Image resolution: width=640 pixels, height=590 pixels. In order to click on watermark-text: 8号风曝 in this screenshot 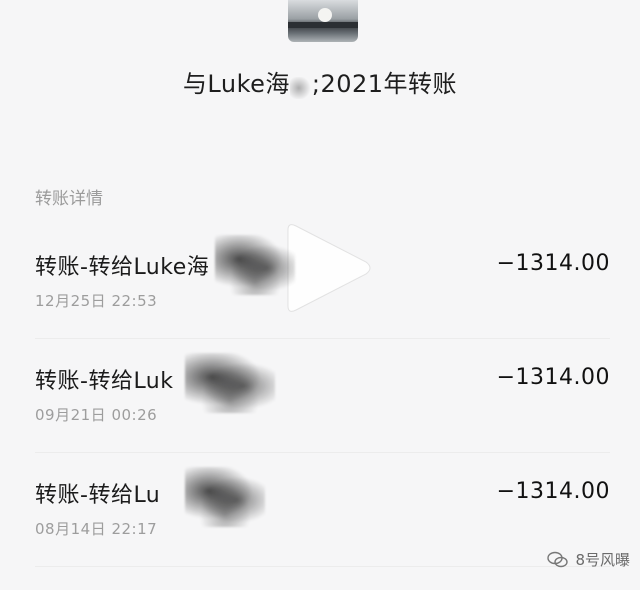, I will do `click(602, 560)`.